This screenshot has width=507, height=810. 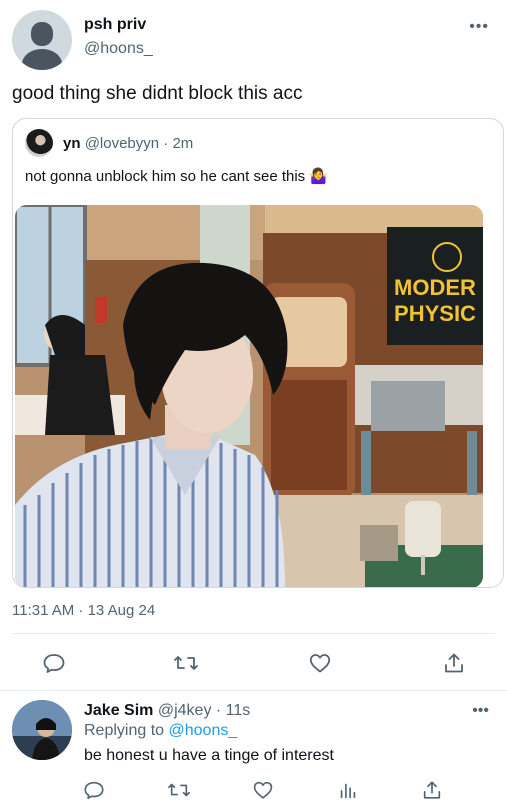 I want to click on tweet-header: psh priv @hoons_ •••, so click(x=253, y=40).